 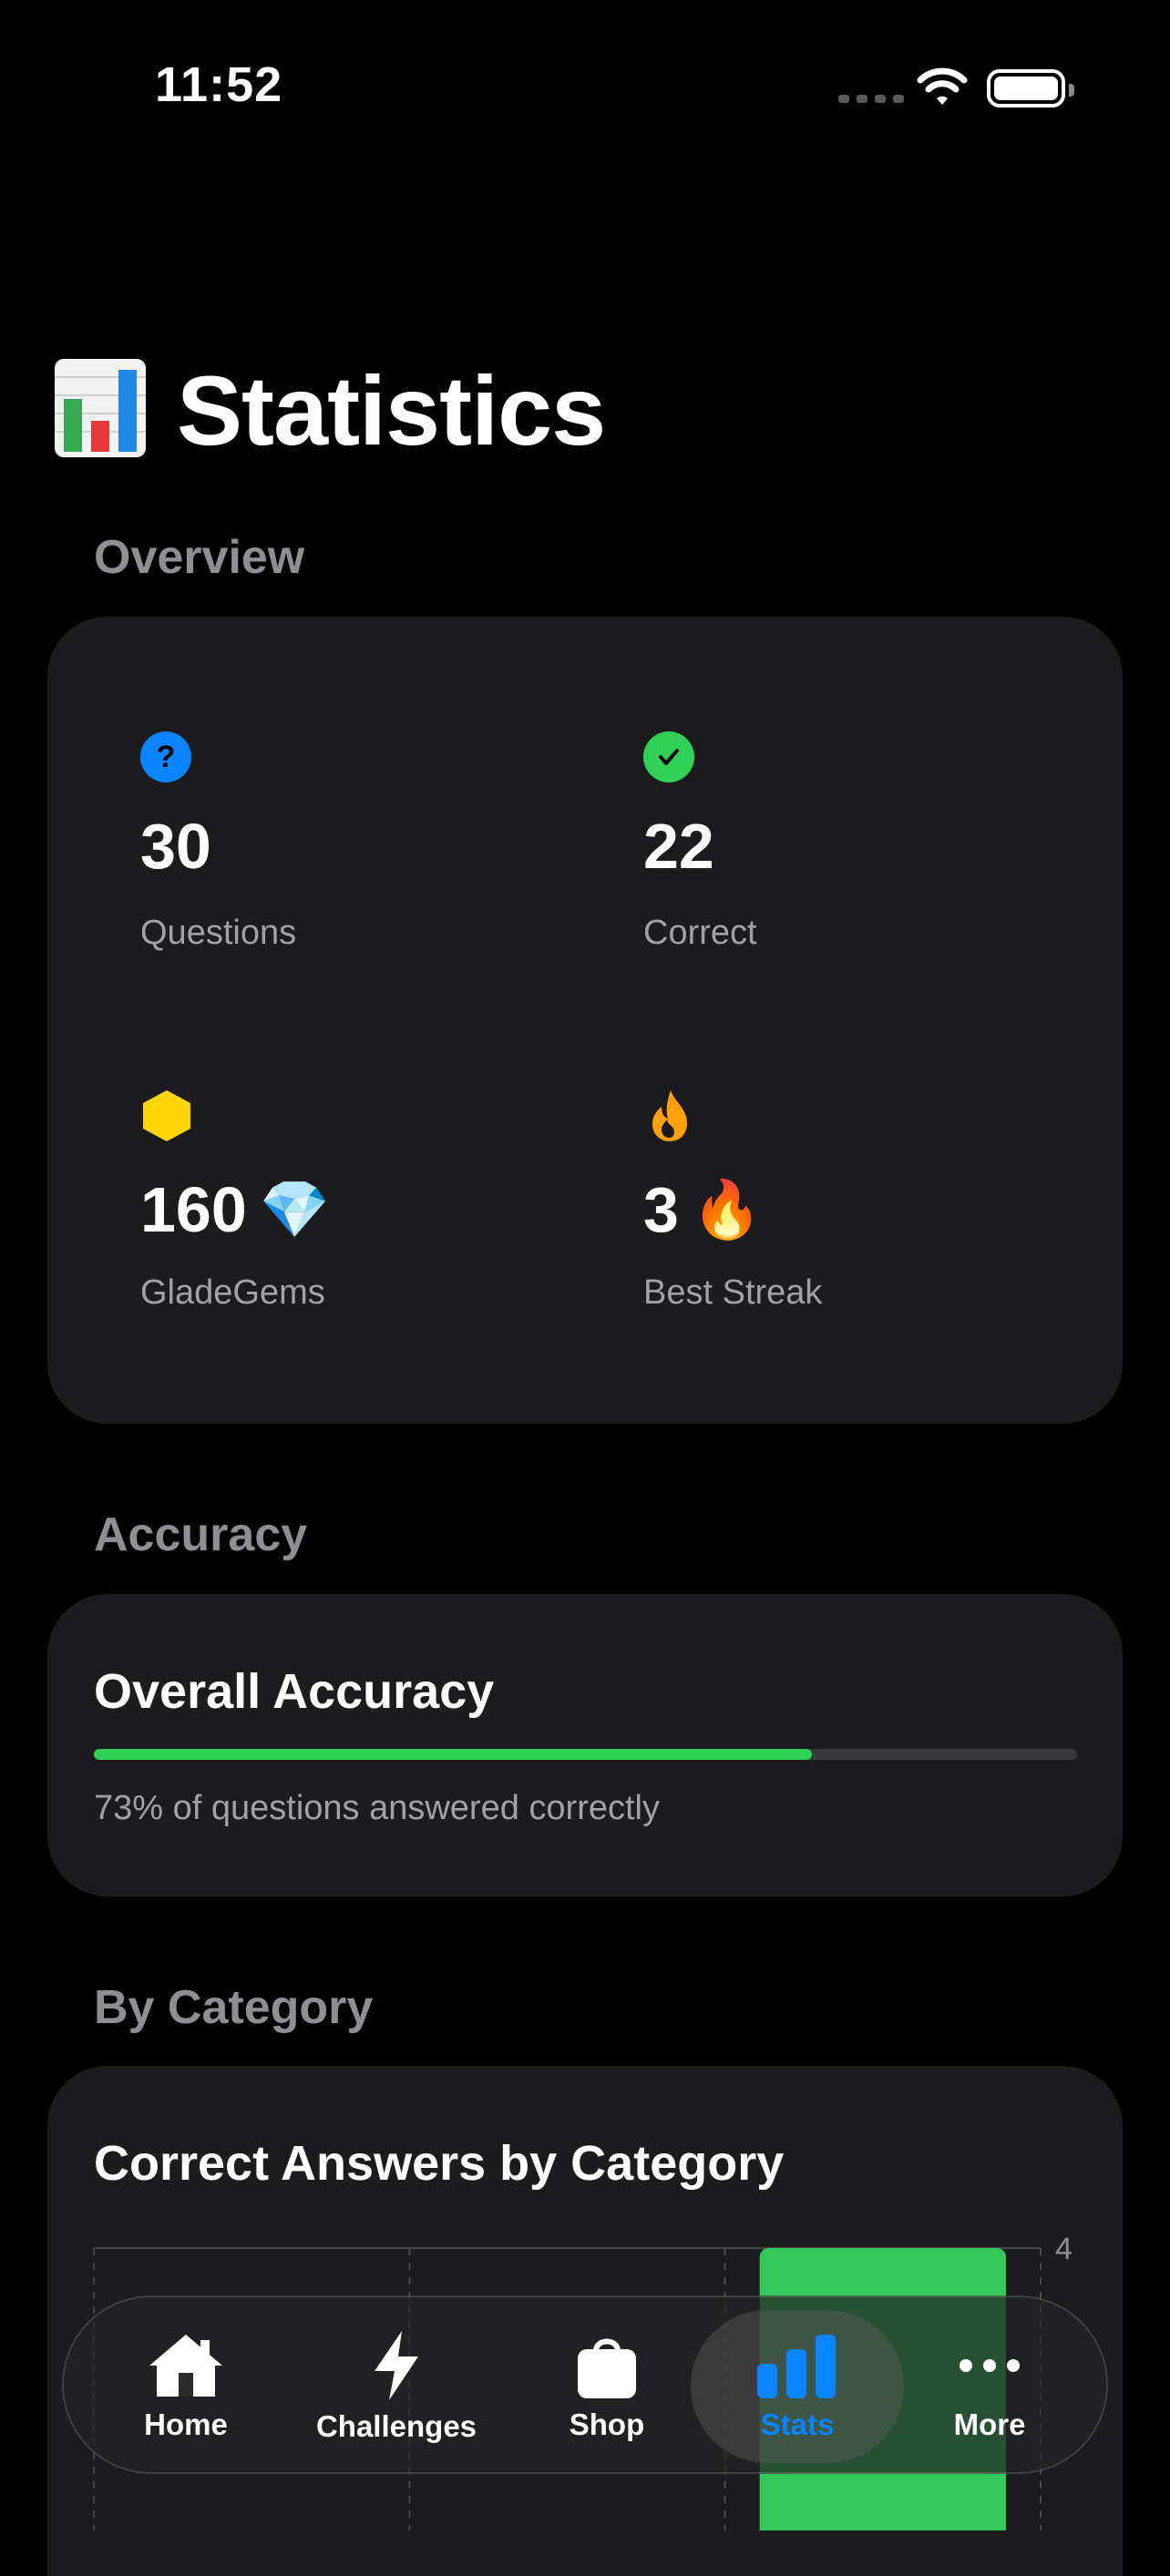 What do you see at coordinates (219, 933) in the screenshot?
I see `stat-label: Questions` at bounding box center [219, 933].